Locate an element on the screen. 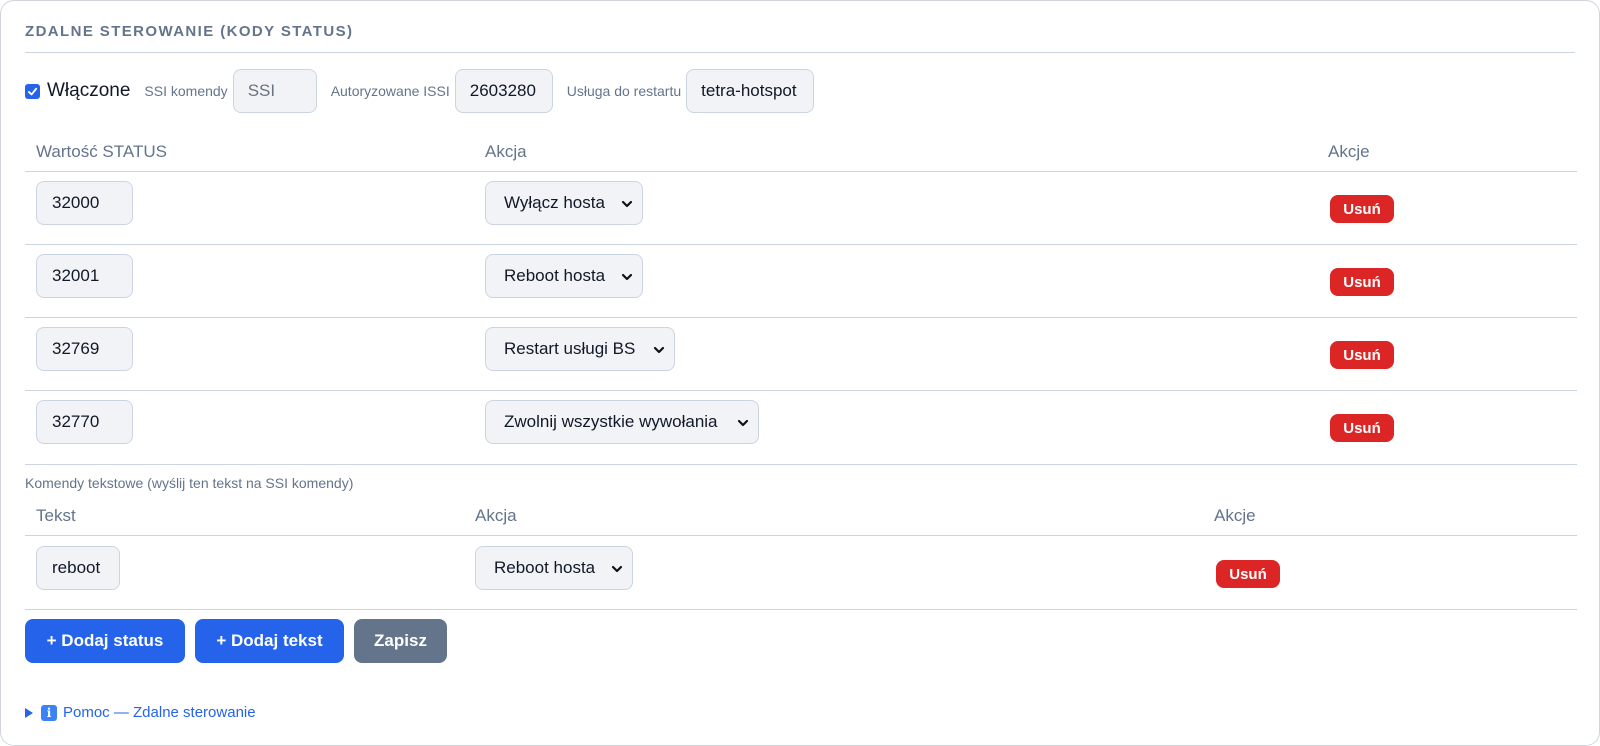 The image size is (1600, 746). check-icon is located at coordinates (32, 91).